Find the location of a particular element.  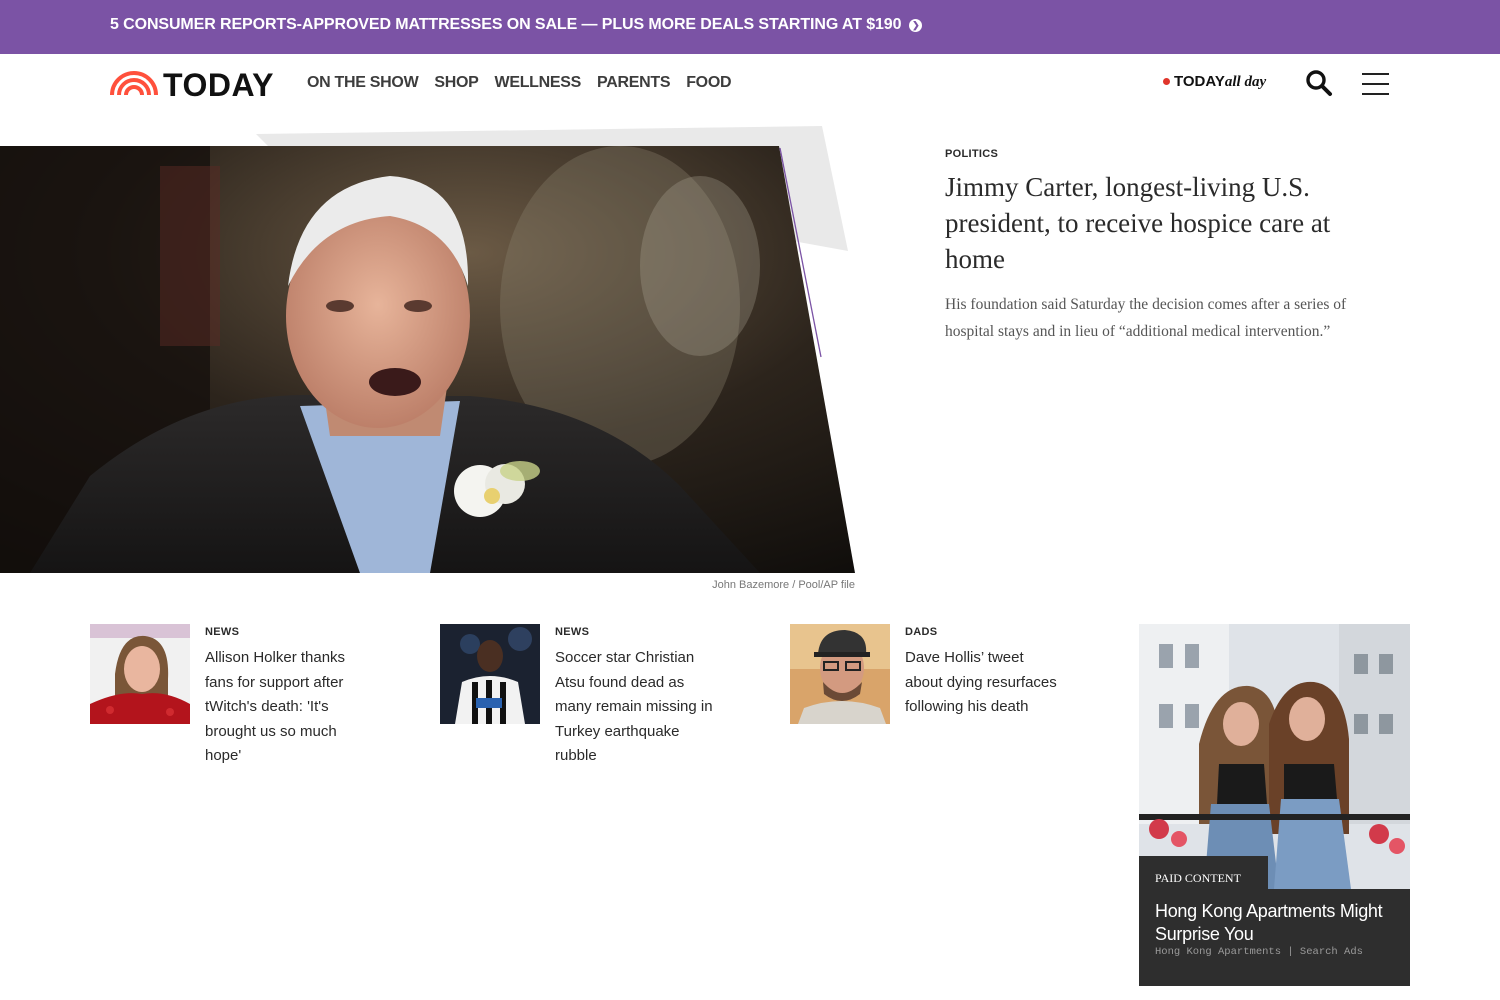

chevron-right-icon: ❯ is located at coordinates (916, 25).